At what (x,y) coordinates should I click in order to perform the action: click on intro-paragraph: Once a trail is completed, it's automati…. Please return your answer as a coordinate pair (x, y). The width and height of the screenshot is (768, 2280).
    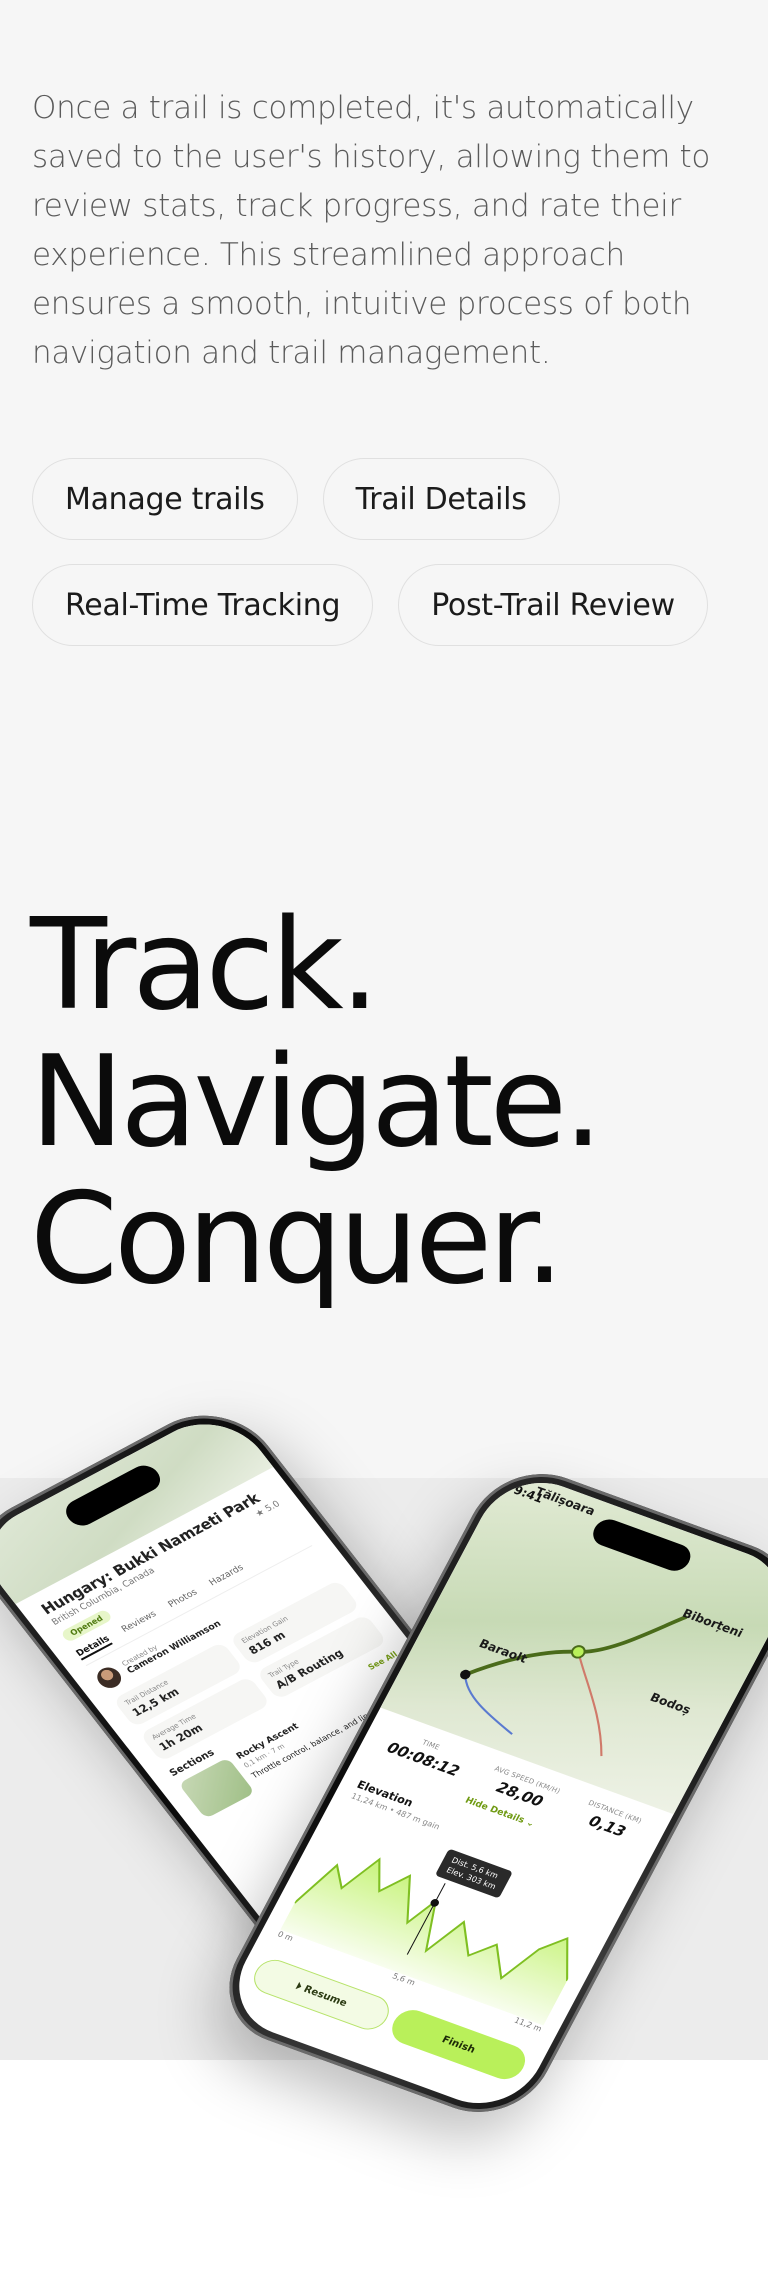
    Looking at the image, I should click on (371, 230).